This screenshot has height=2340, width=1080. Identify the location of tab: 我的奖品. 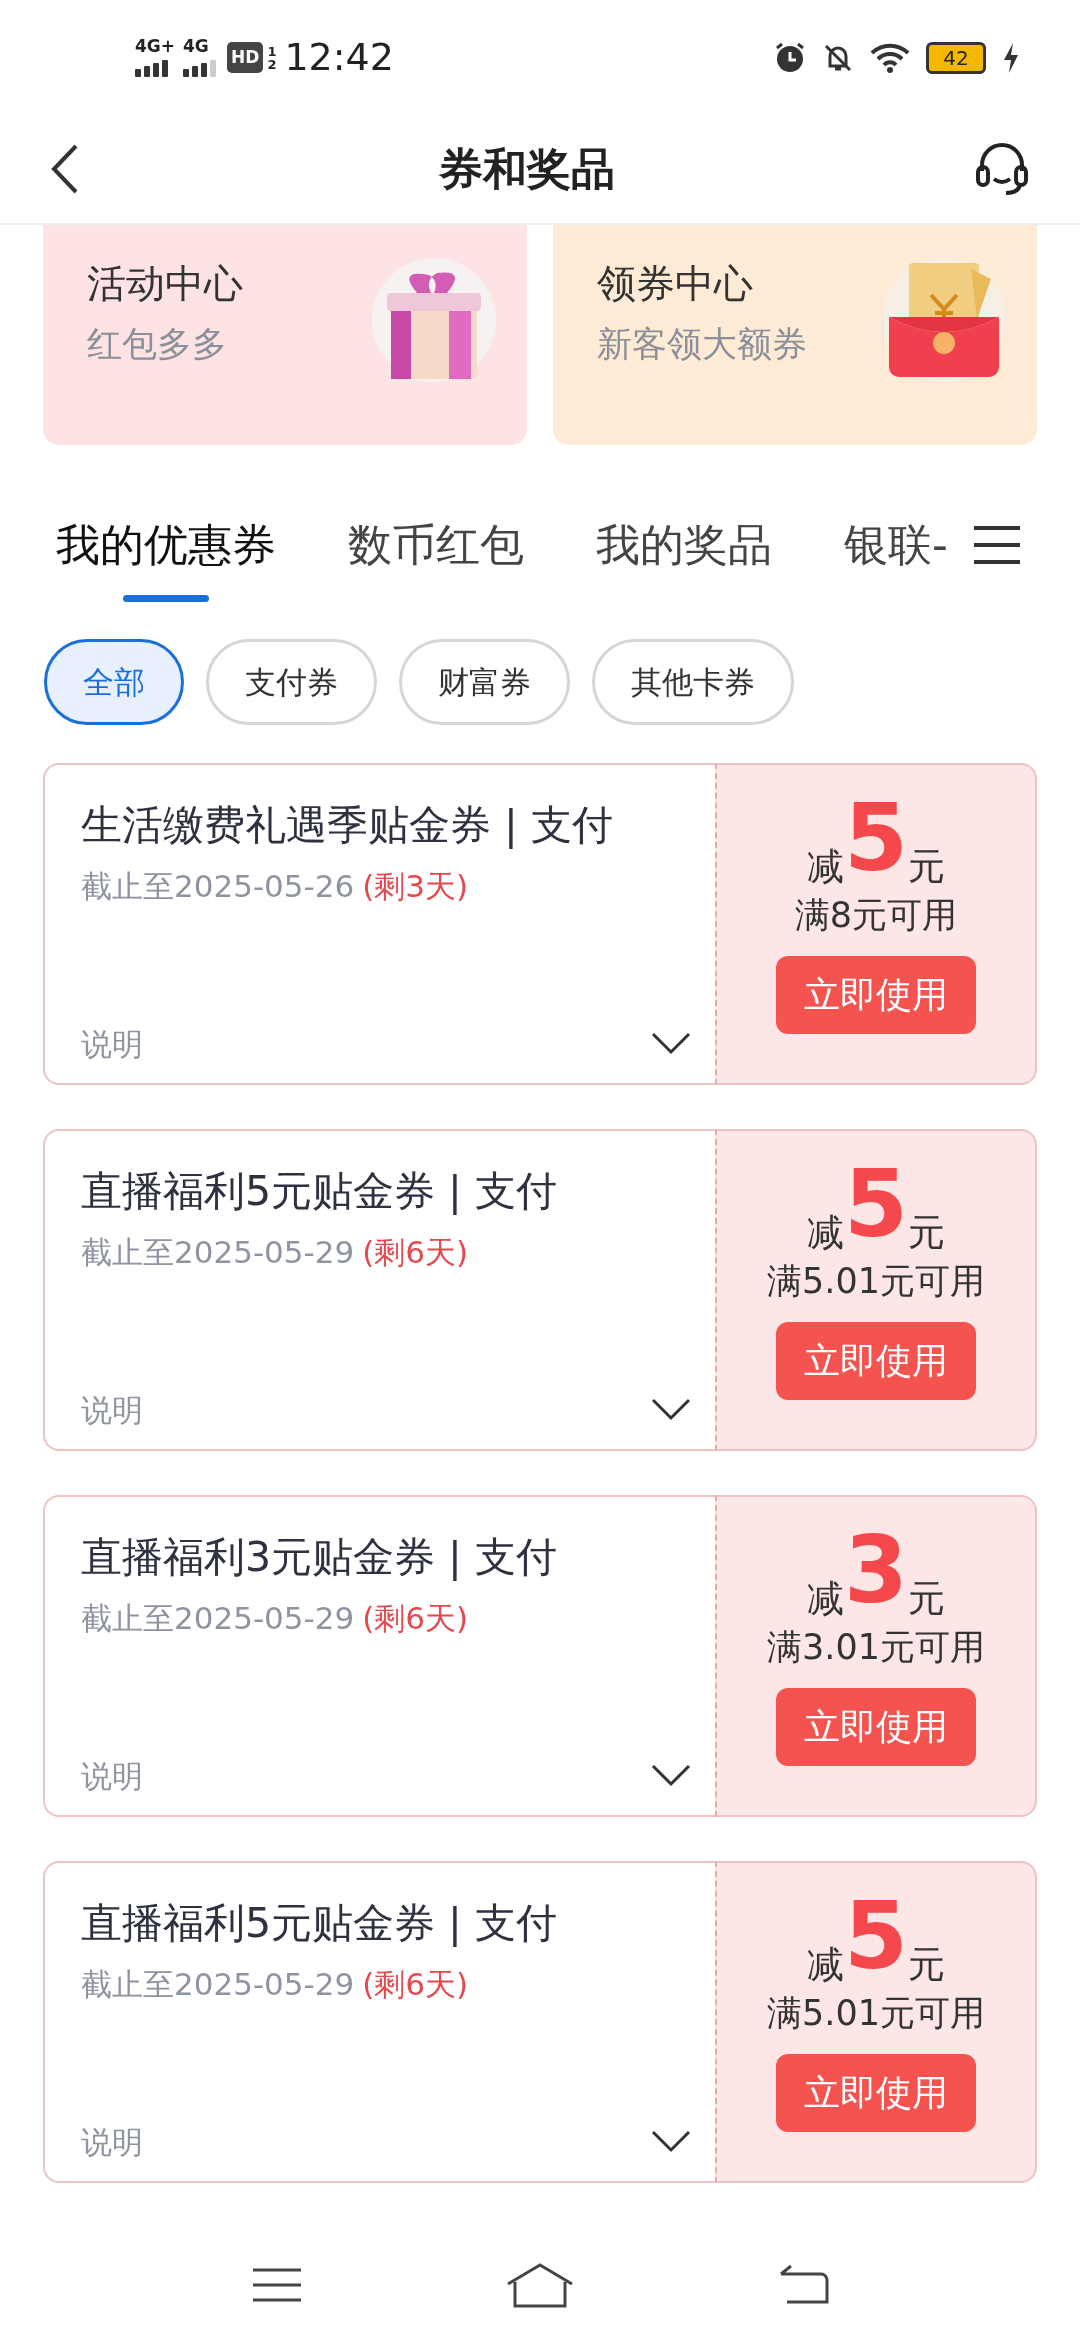
(684, 545).